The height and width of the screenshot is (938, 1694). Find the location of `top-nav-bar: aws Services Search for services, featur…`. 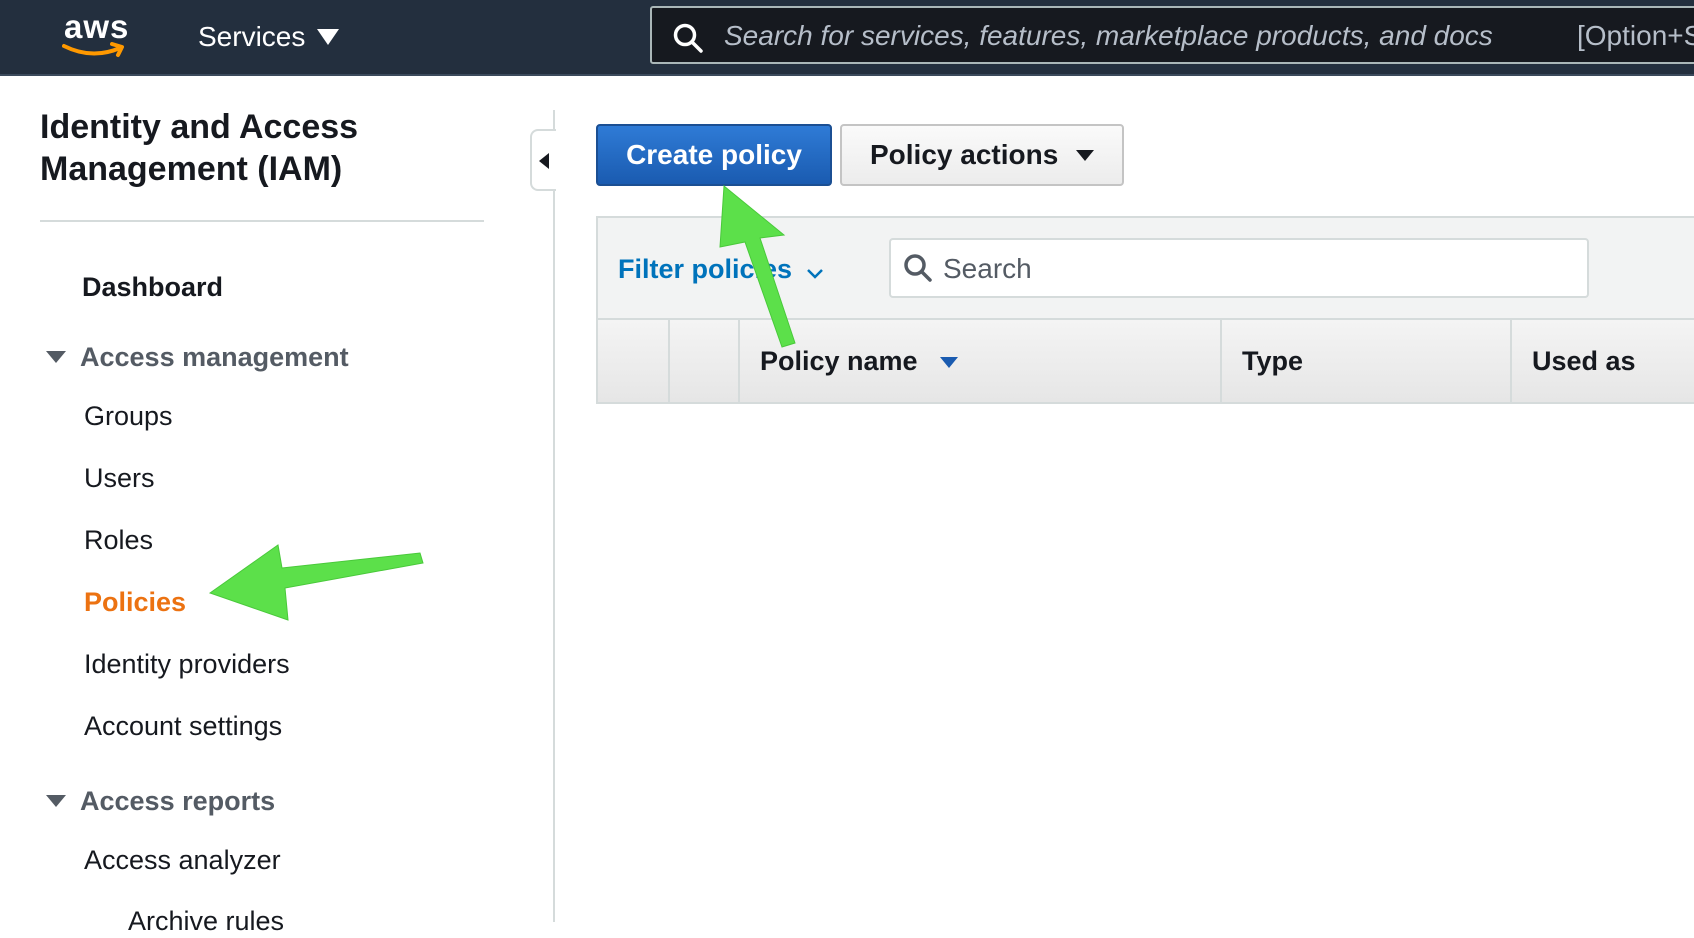

top-nav-bar: aws Services Search for services, featur… is located at coordinates (847, 38).